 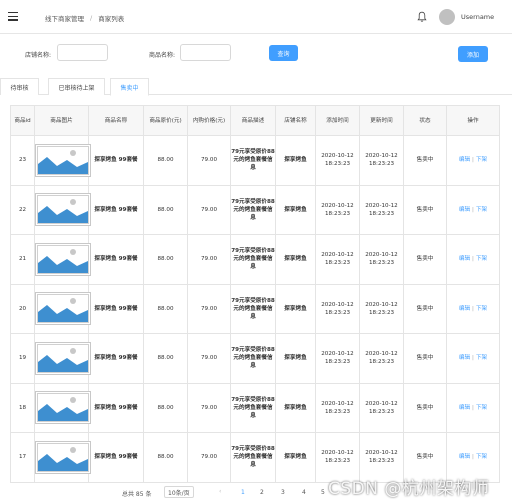 What do you see at coordinates (447, 17) in the screenshot?
I see `avatar` at bounding box center [447, 17].